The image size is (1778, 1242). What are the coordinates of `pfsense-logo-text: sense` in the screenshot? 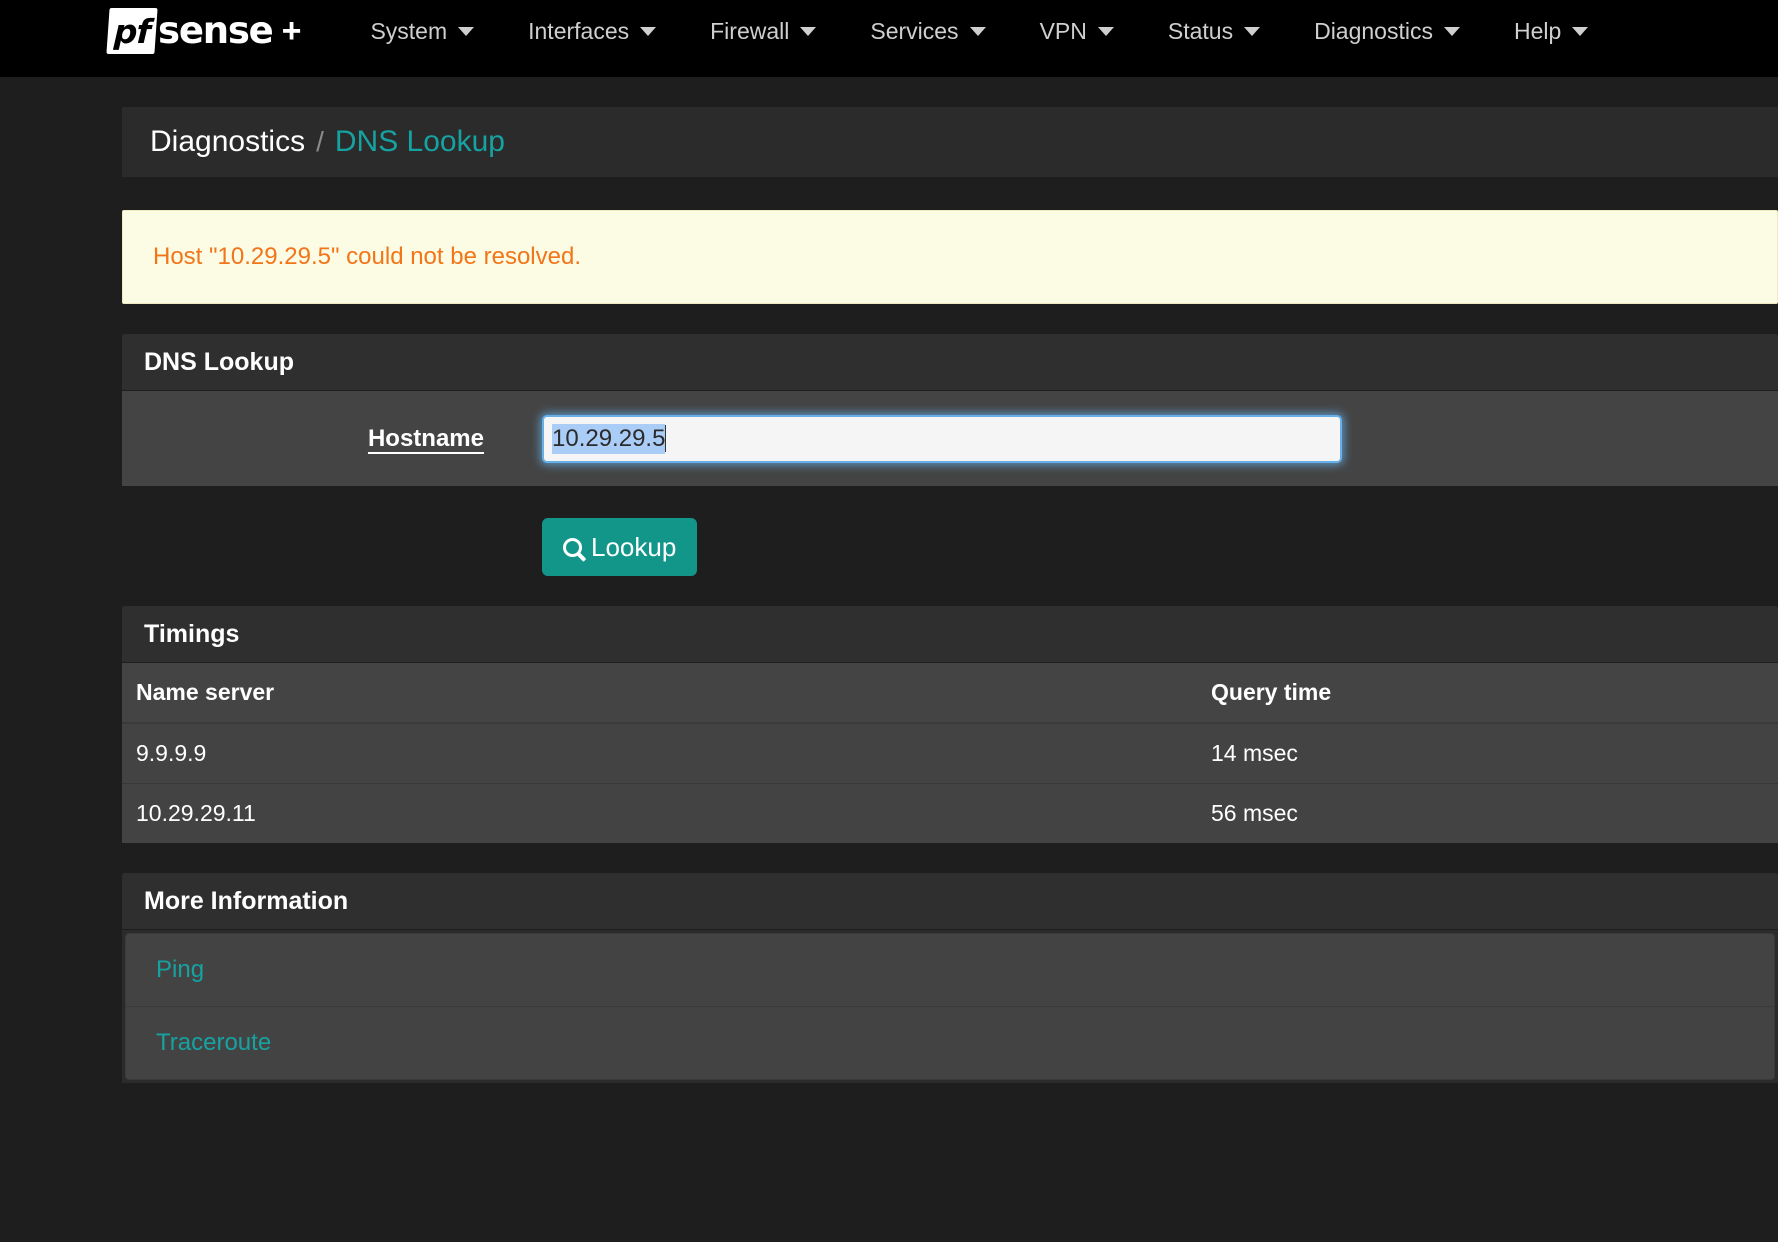 It's located at (216, 30).